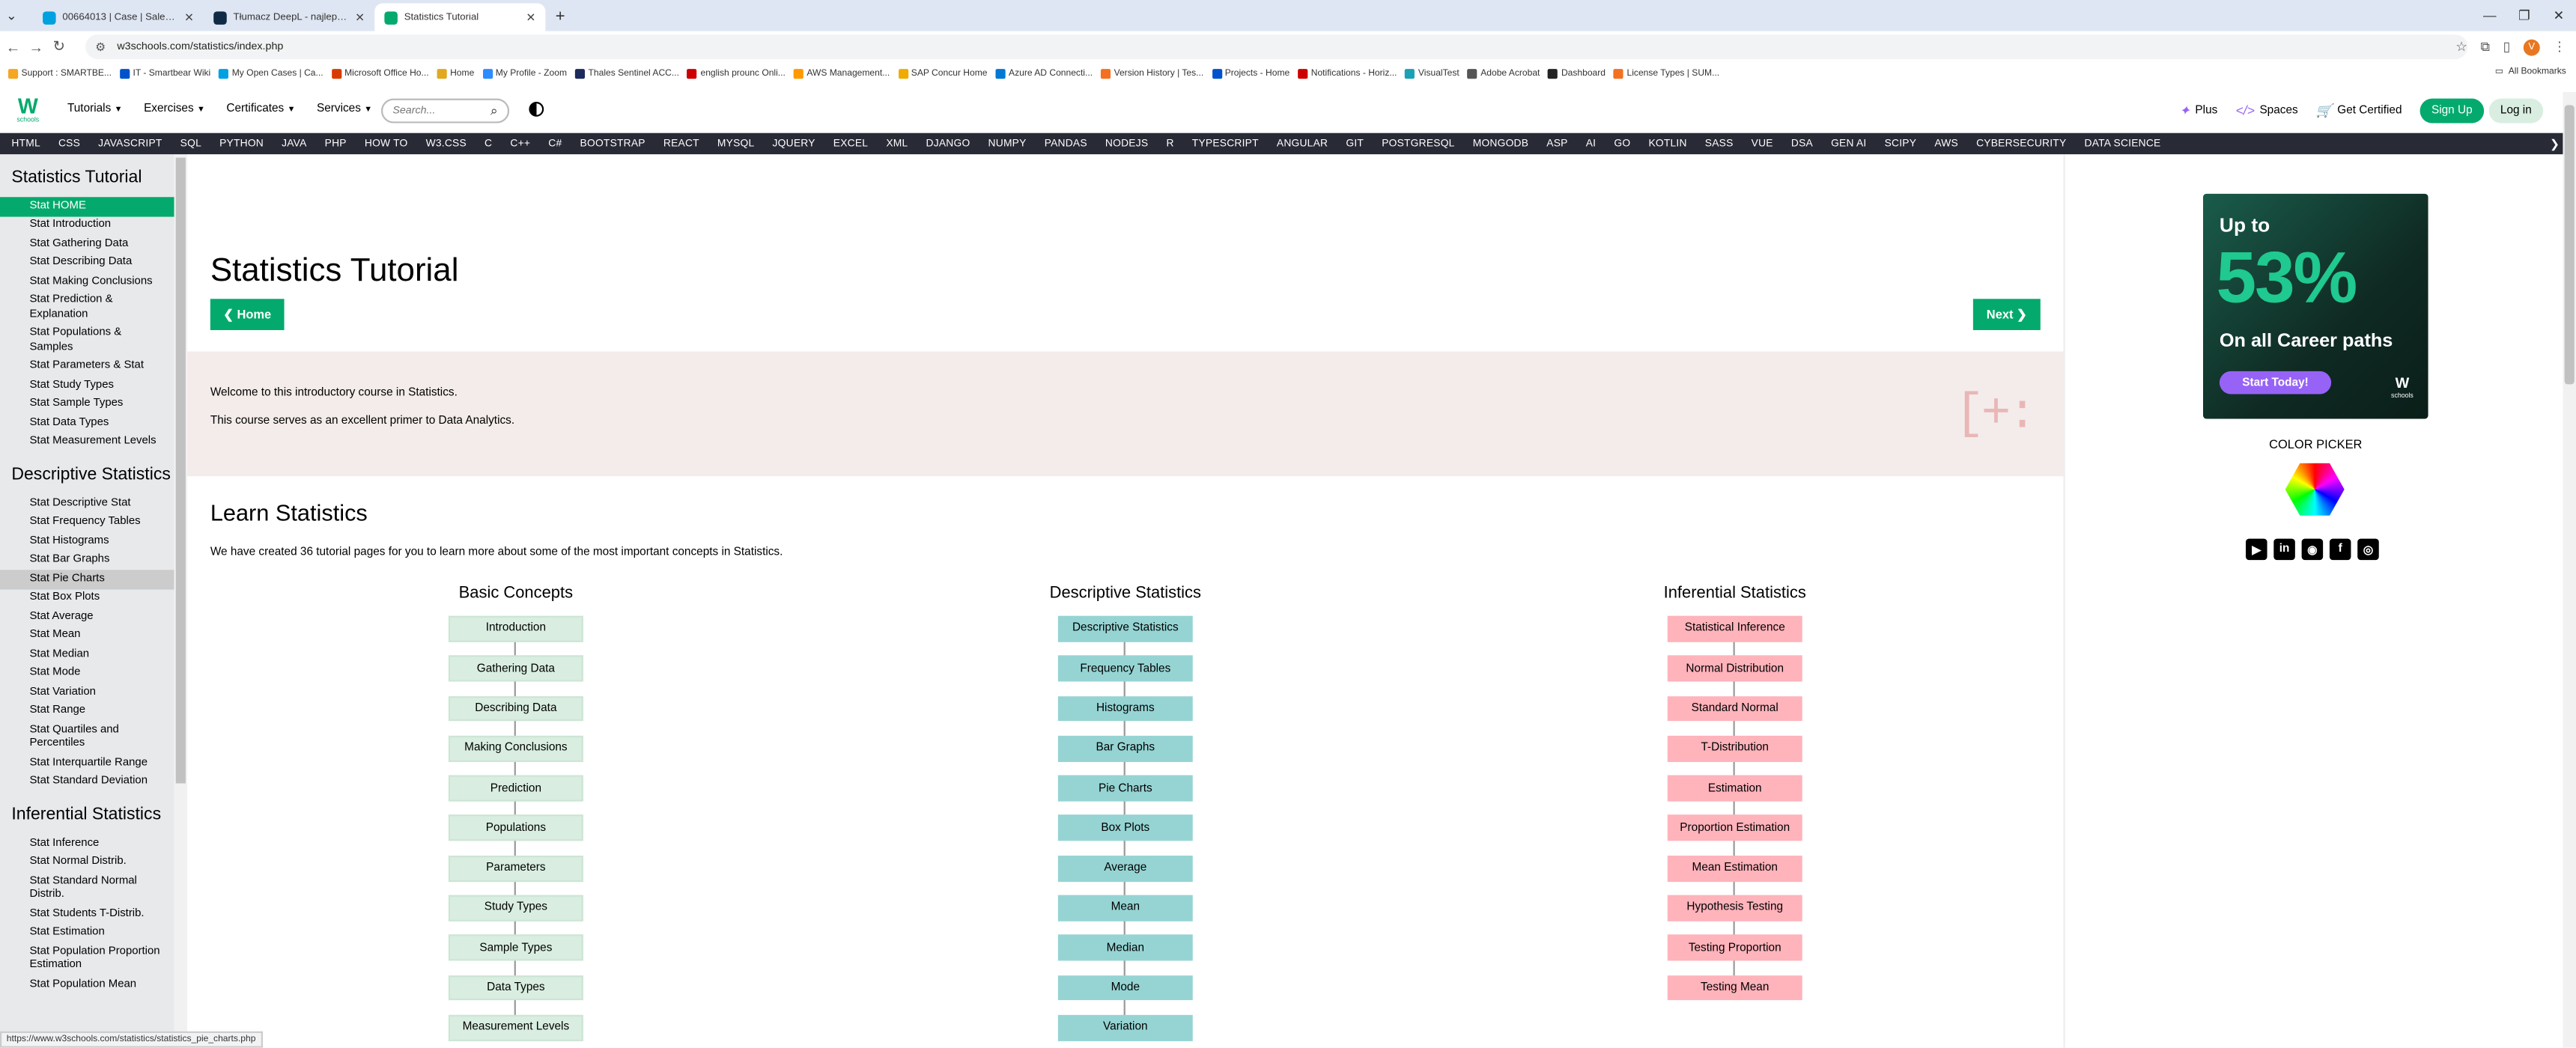 The height and width of the screenshot is (1048, 2576). What do you see at coordinates (2256, 549) in the screenshot?
I see `youtube-icon: ▶` at bounding box center [2256, 549].